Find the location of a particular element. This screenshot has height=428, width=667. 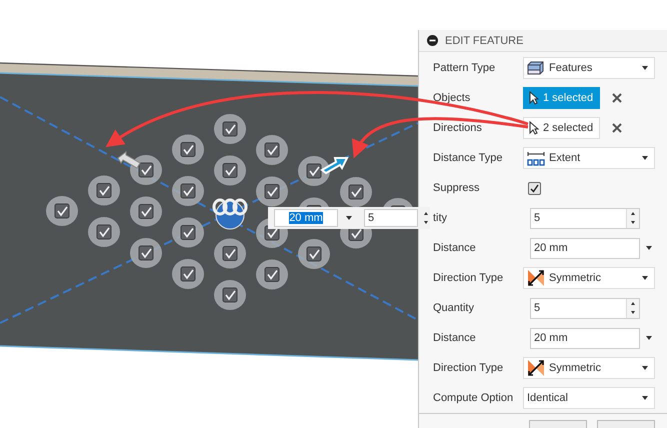

field-label: Objects is located at coordinates (452, 98).